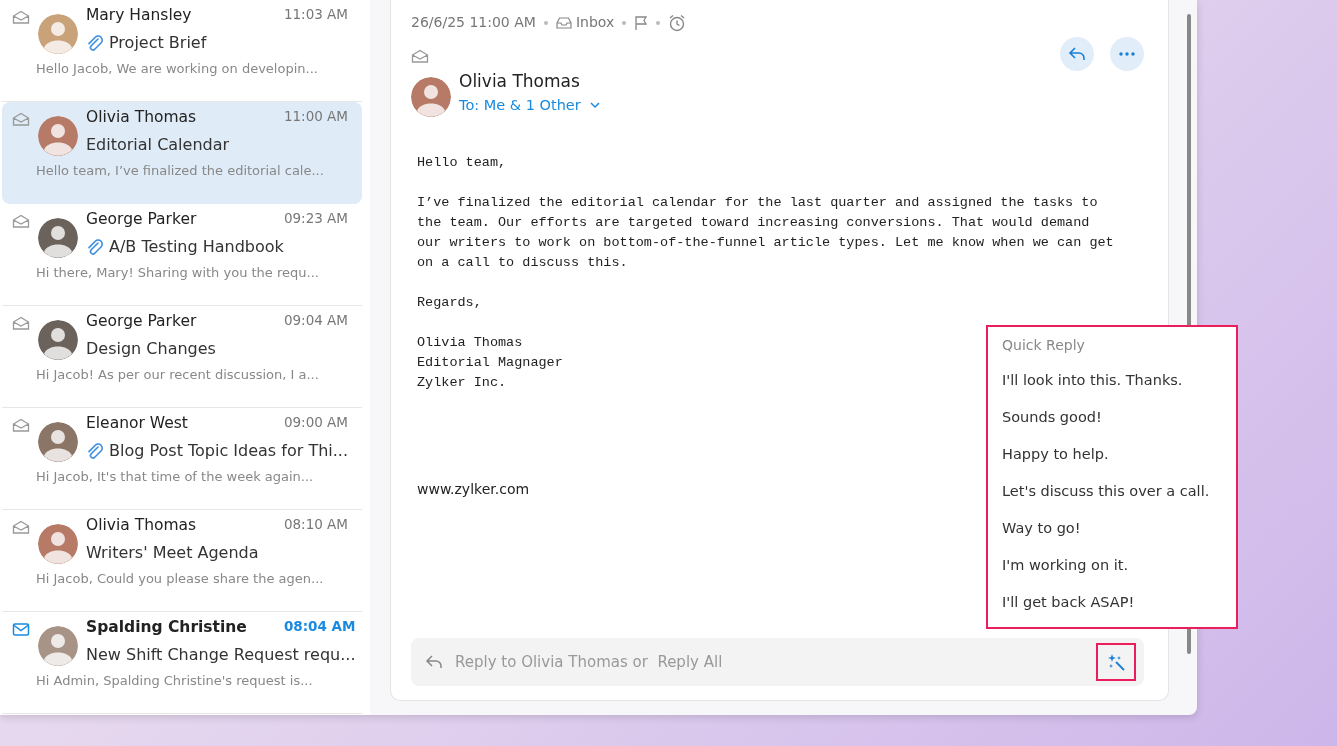 The image size is (1337, 746). I want to click on quick-reply-option: Happy to help., so click(1055, 454).